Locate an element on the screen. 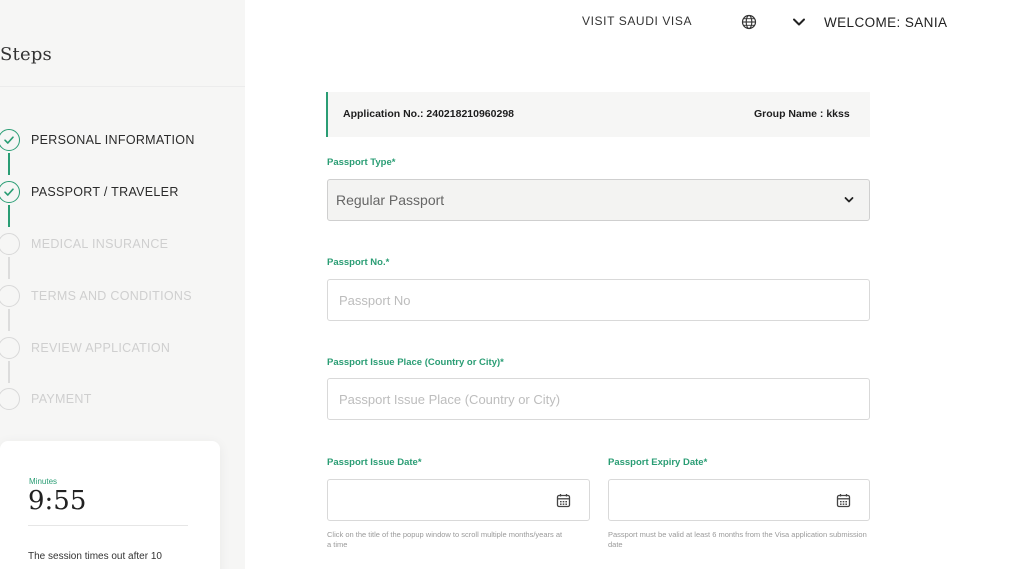 Image resolution: width=1024 pixels, height=569 pixels. expiry-date-input is located at coordinates (739, 500).